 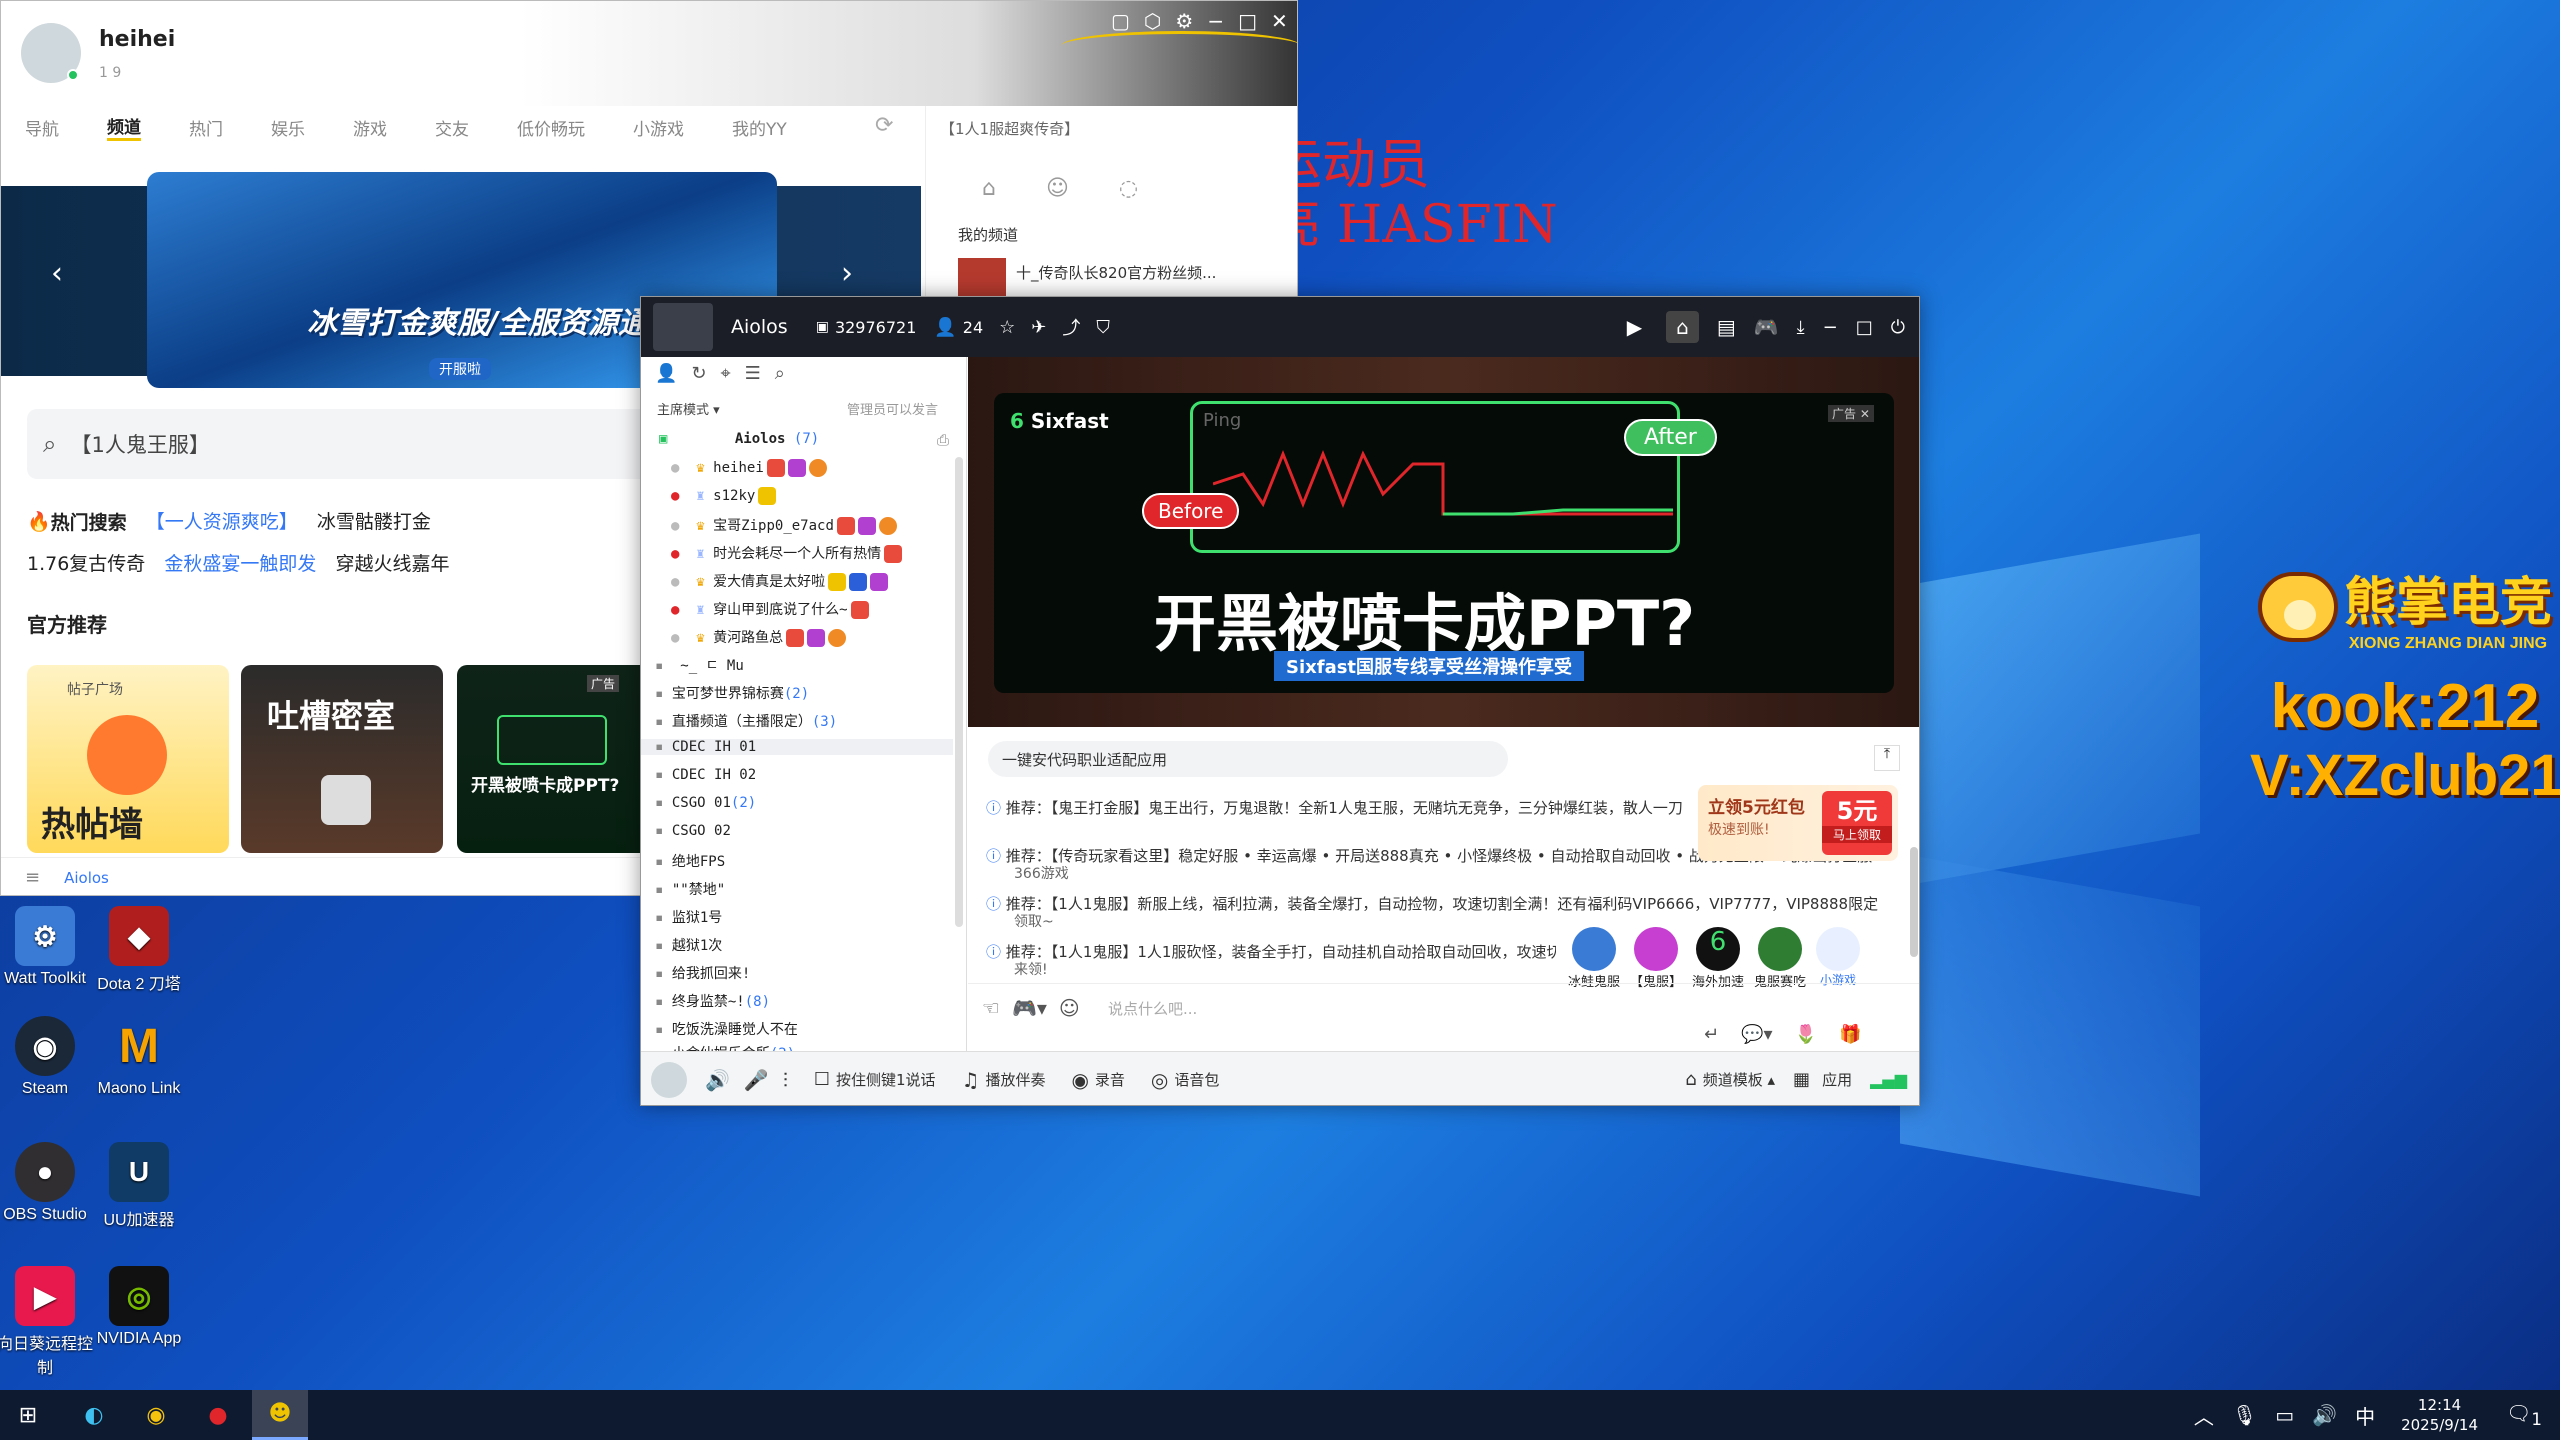 What do you see at coordinates (1780, 958) in the screenshot?
I see `mini-app: 鬼服赛吃` at bounding box center [1780, 958].